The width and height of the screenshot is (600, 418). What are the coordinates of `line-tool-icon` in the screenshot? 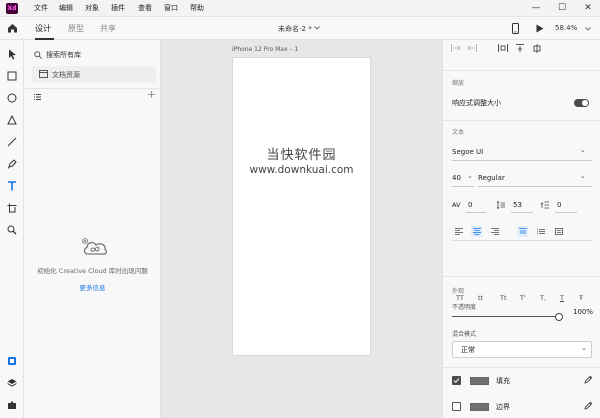 It's located at (12, 142).